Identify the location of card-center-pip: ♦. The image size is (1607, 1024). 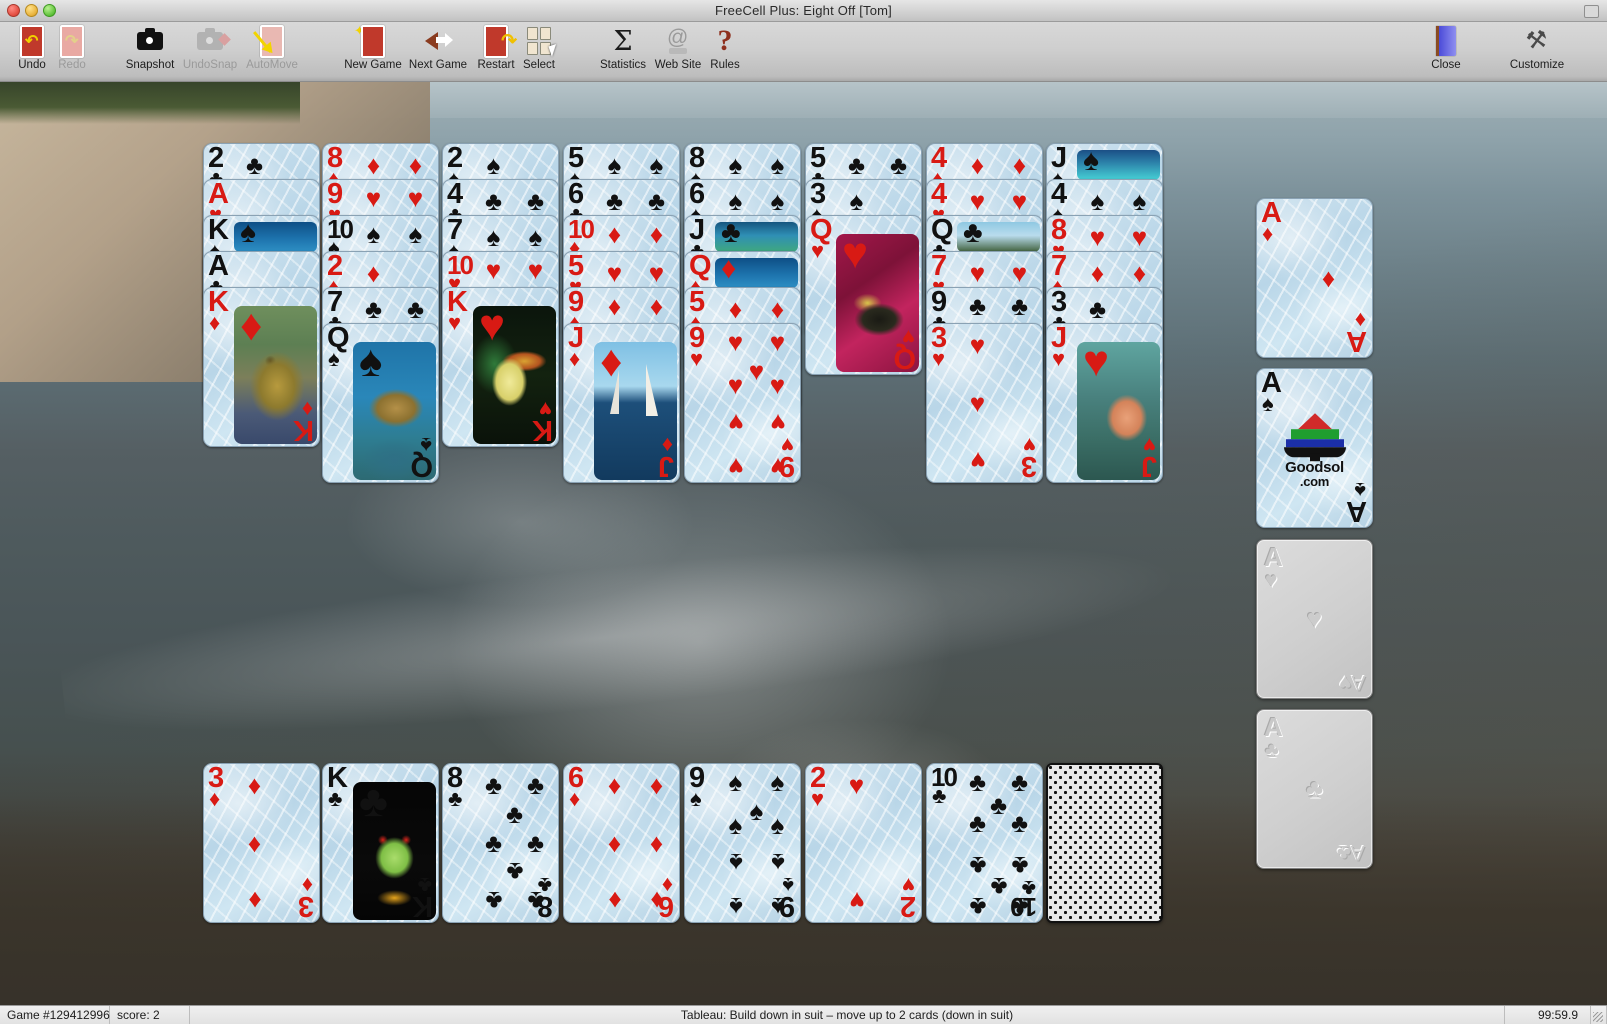
(611, 361).